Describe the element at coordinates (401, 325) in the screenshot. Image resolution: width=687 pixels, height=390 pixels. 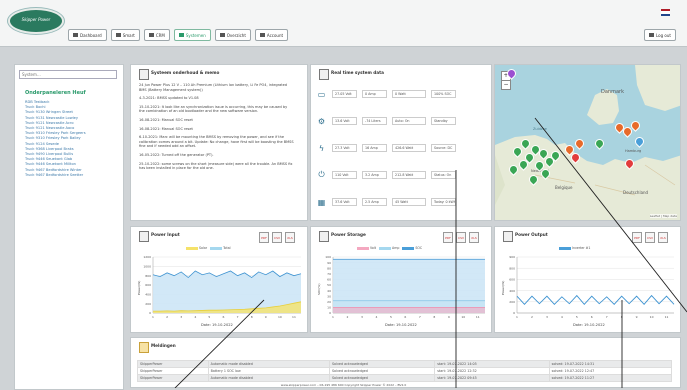
I see `power-storage-xlabel: Date: 19-10-2022` at that location.